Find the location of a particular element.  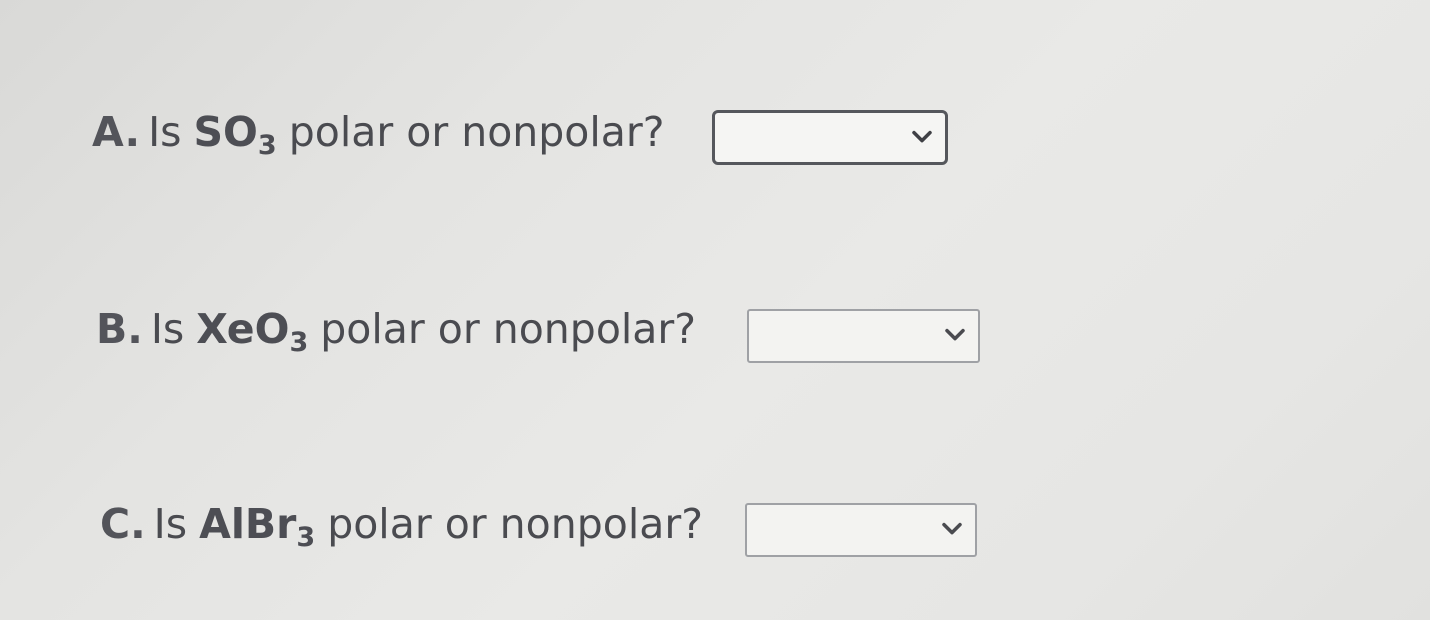

question-a-text: A. Is SO3 polar or nonpolar? is located at coordinates (378, 134).